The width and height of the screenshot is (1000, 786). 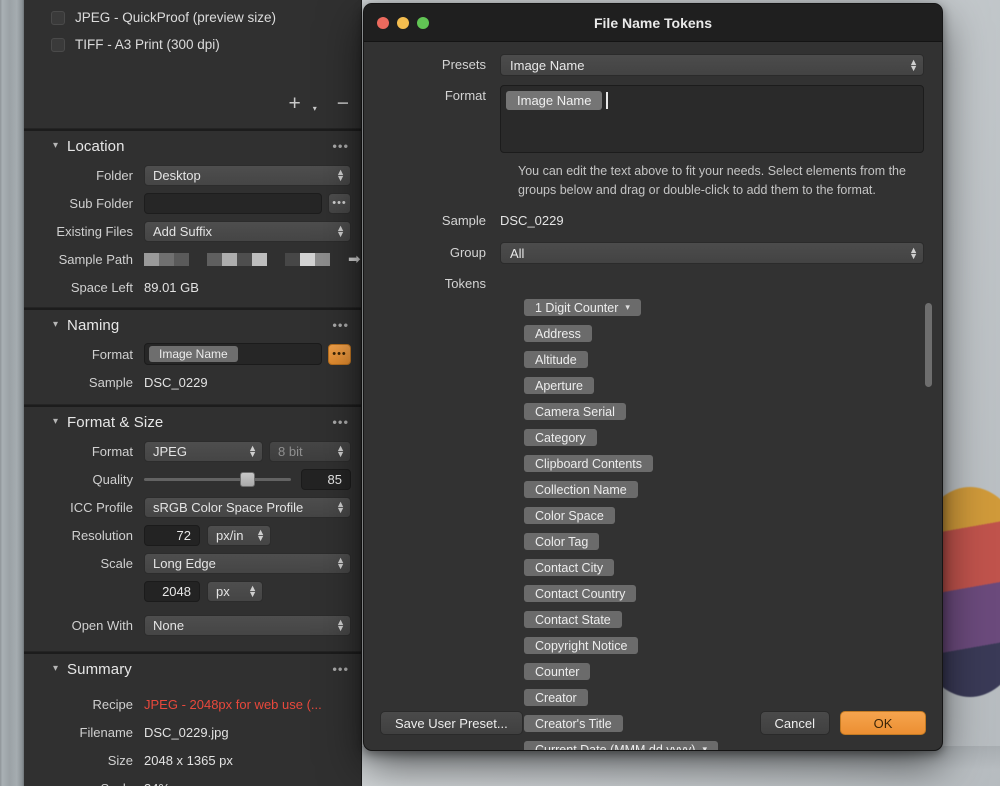 I want to click on token-chip: Altitude, so click(x=556, y=359).